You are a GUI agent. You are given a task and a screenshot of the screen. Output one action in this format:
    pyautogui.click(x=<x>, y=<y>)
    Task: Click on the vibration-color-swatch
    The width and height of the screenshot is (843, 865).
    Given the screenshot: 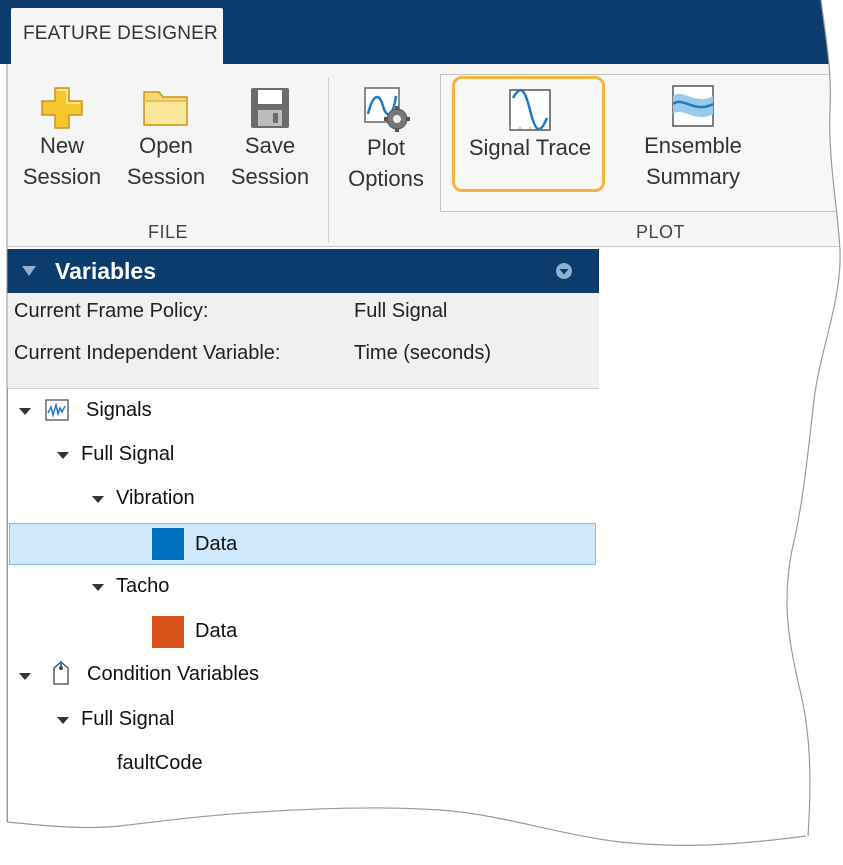 What is the action you would take?
    pyautogui.click(x=168, y=544)
    